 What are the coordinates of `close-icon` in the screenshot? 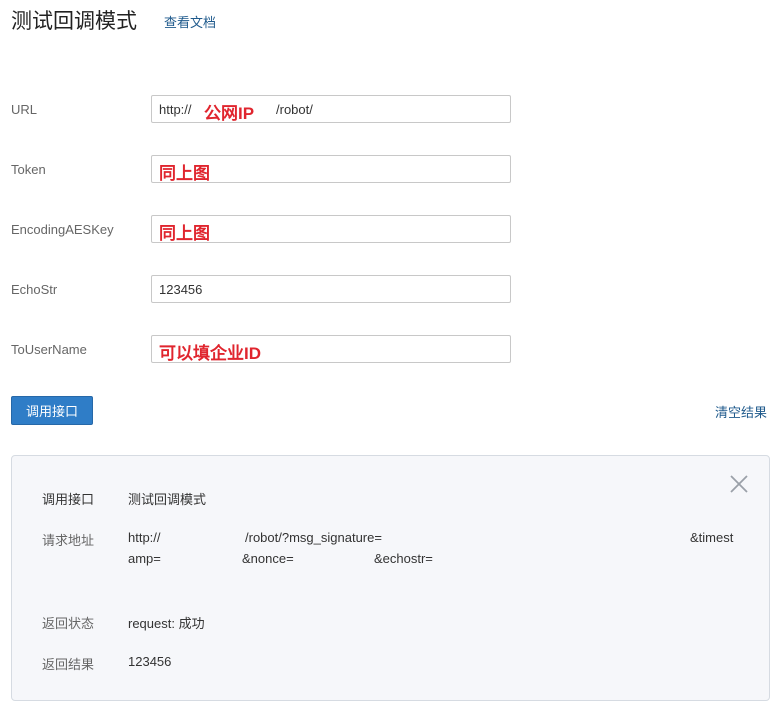 It's located at (739, 484).